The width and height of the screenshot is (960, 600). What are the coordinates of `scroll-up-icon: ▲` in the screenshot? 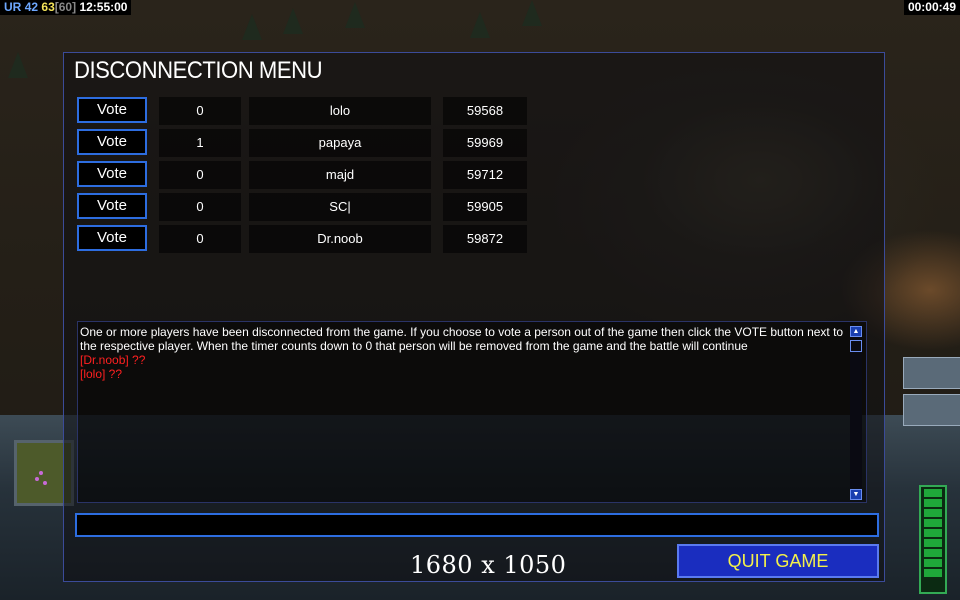 It's located at (856, 331).